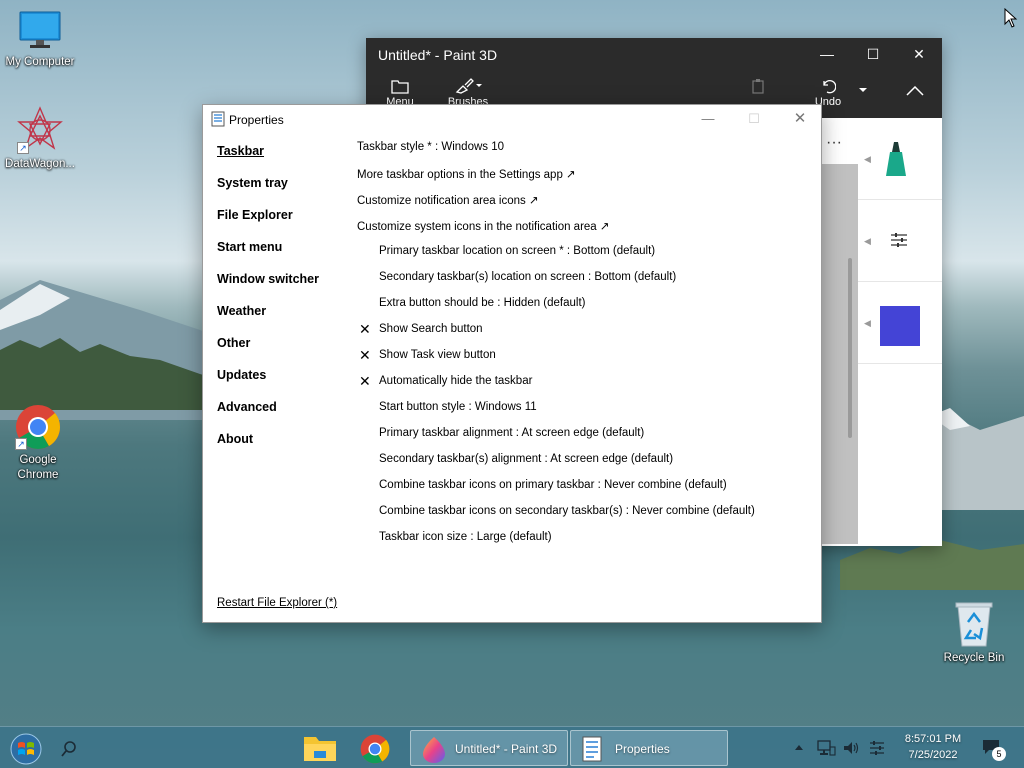 The height and width of the screenshot is (768, 1024). I want to click on desktop-icon-label: My Computer, so click(40, 62).